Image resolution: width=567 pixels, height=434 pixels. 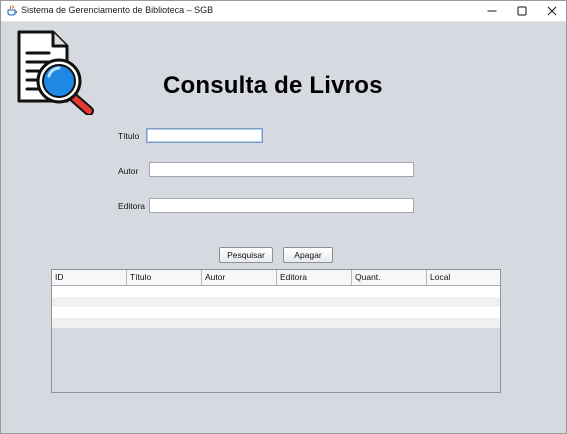 I want to click on table-body, so click(x=276, y=307).